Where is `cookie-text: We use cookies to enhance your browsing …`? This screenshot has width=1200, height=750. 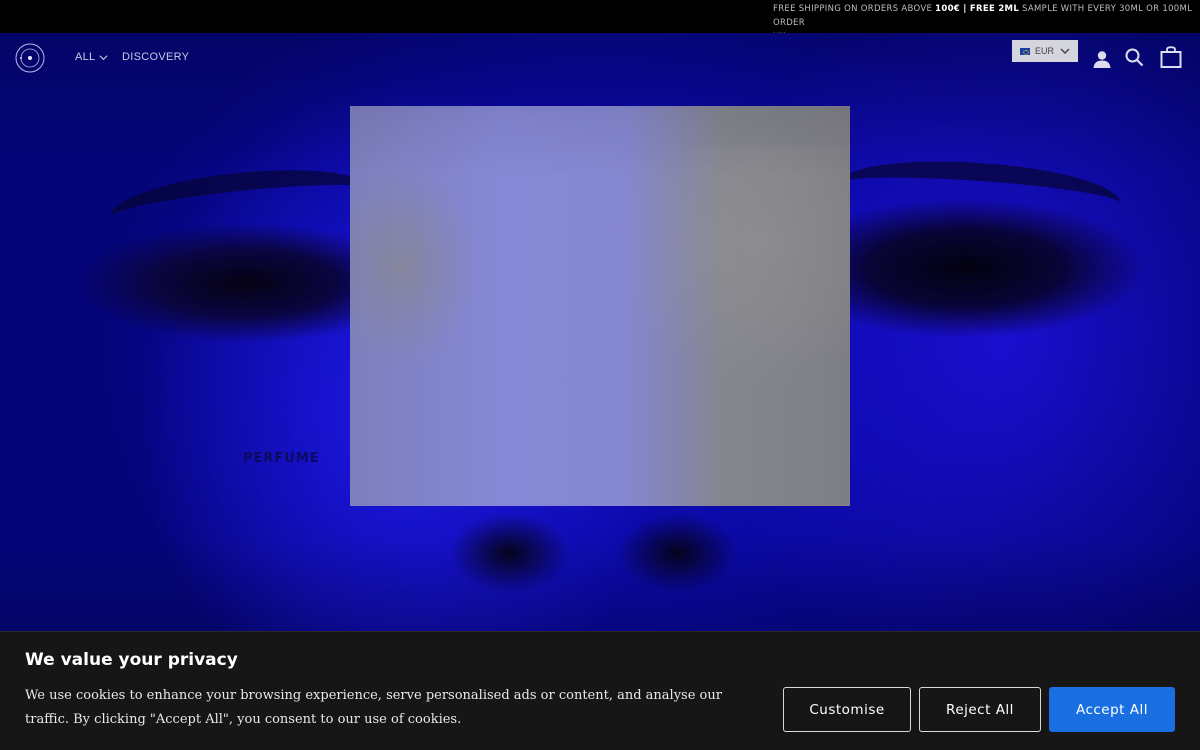
cookie-text: We use cookies to enhance your browsing … is located at coordinates (373, 707).